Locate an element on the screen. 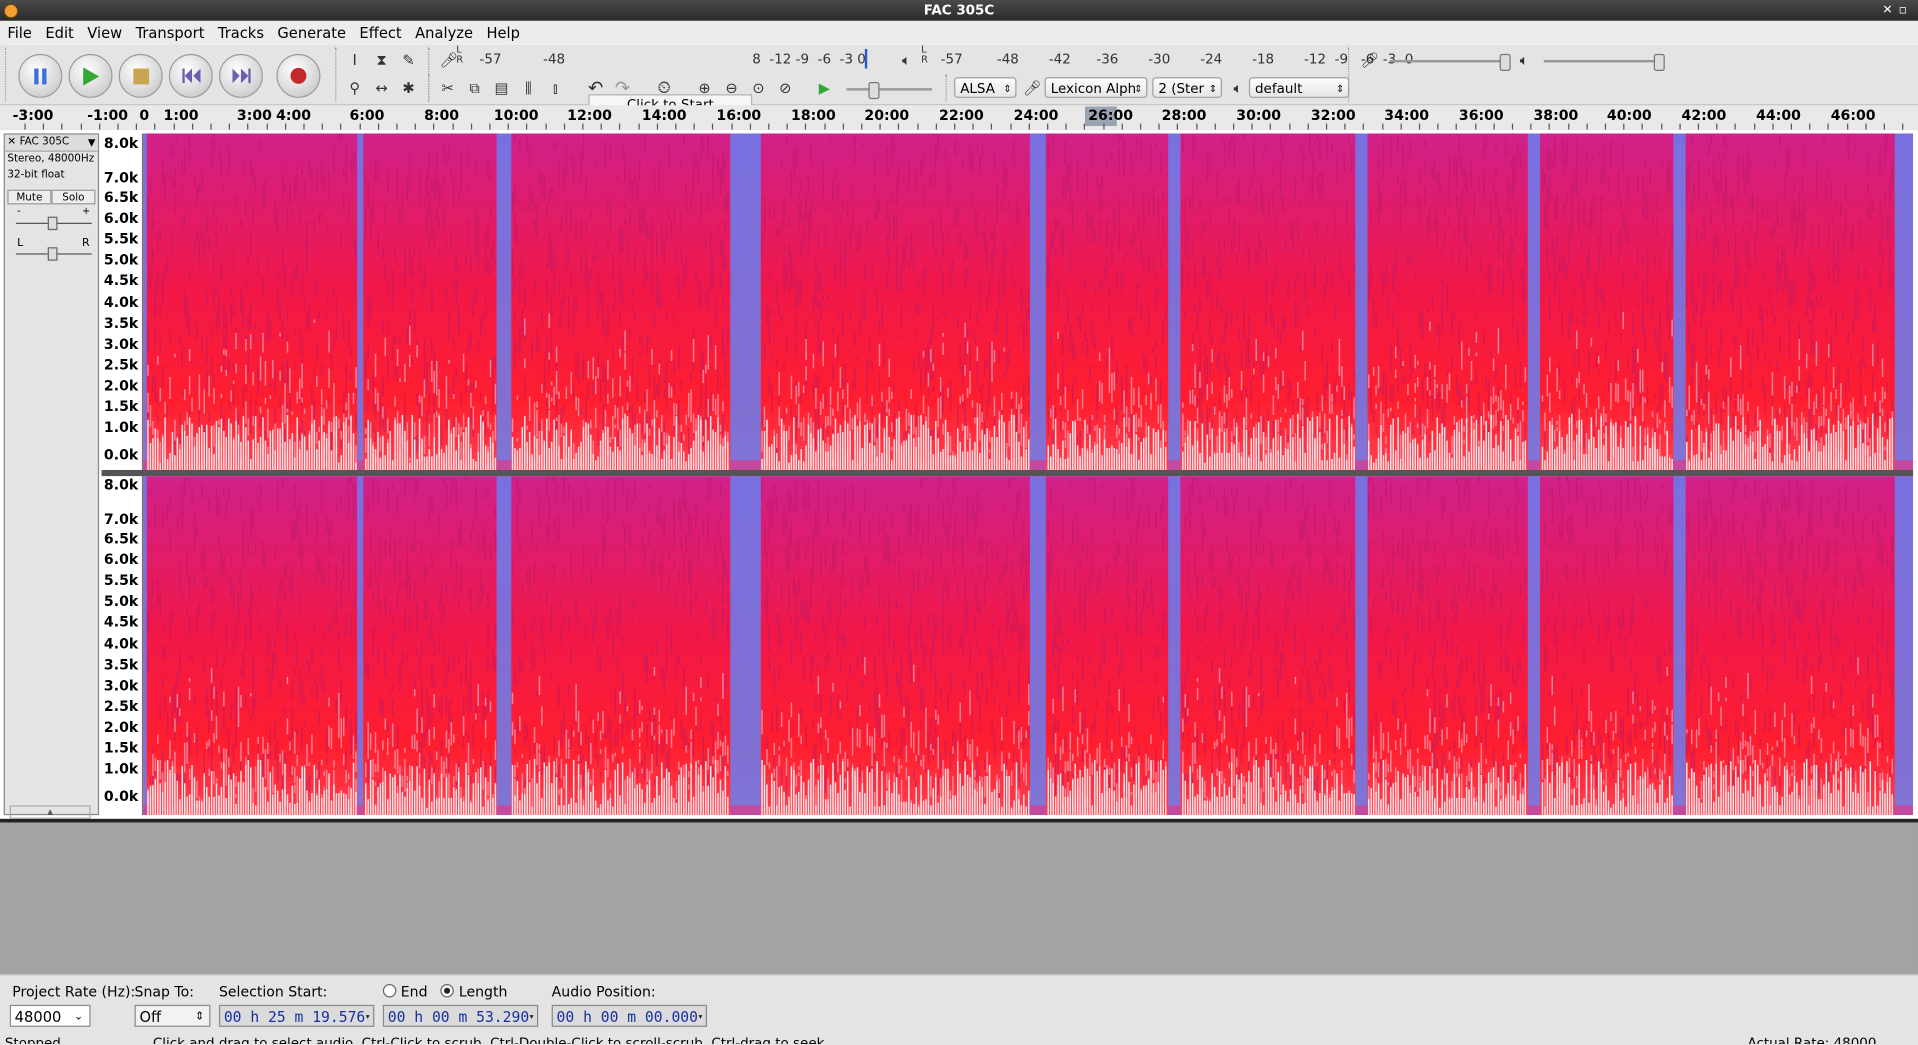 The height and width of the screenshot is (1045, 1918). channels-select: 2 (Ster ⇕ is located at coordinates (1187, 87).